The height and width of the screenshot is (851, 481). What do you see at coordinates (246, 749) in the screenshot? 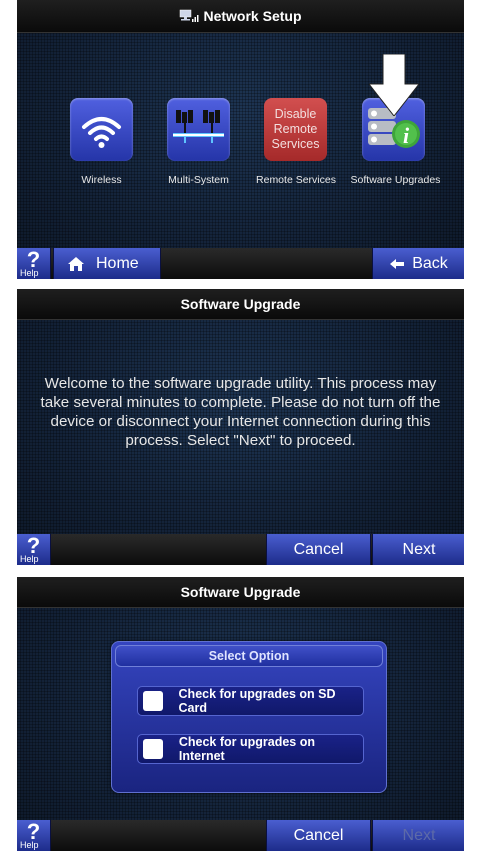
I see `internet-option-label: Check for upgrades on Internet` at bounding box center [246, 749].